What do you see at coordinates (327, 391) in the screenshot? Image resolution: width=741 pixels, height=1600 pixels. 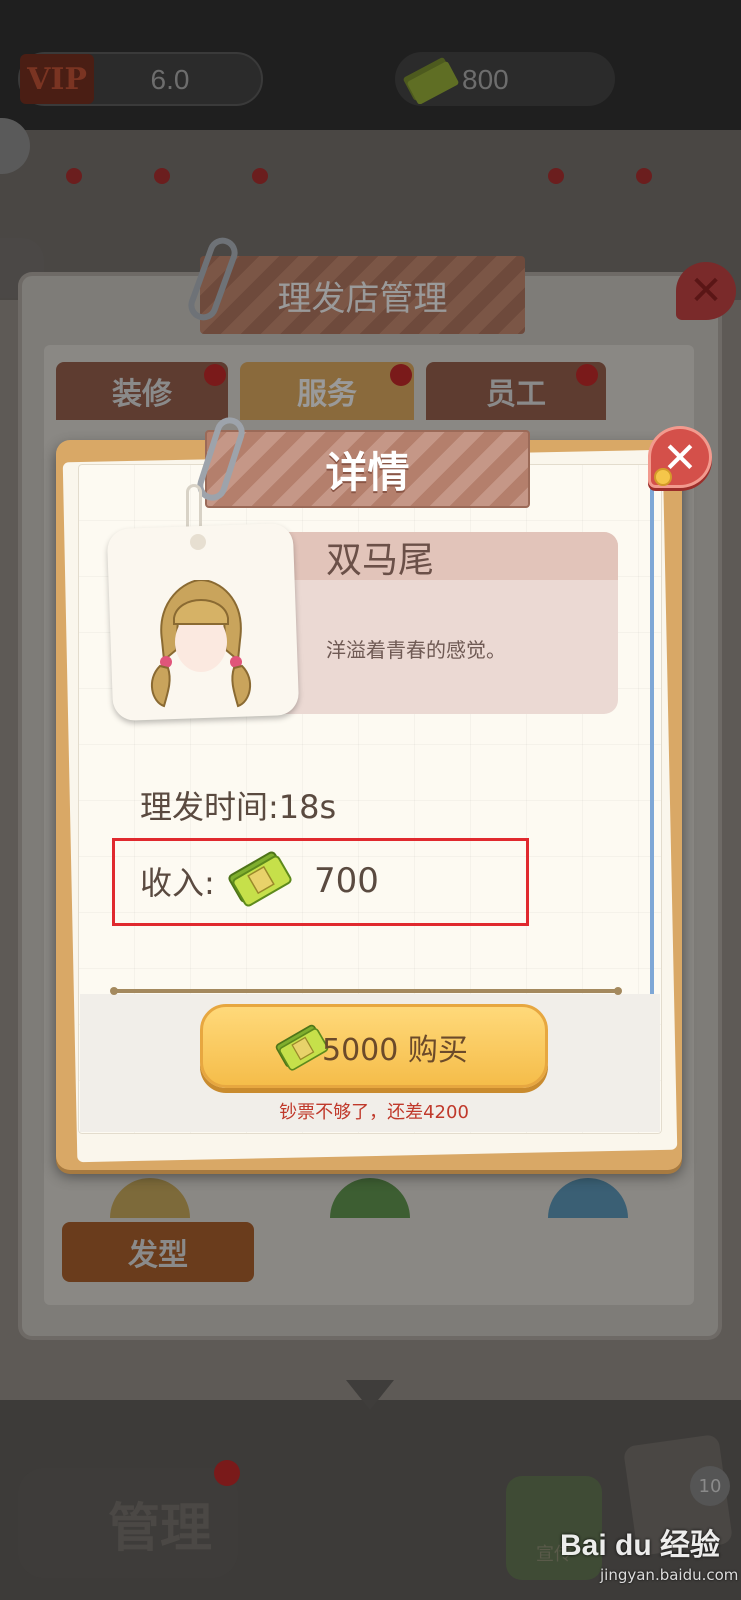 I see `tab-service: 服务` at bounding box center [327, 391].